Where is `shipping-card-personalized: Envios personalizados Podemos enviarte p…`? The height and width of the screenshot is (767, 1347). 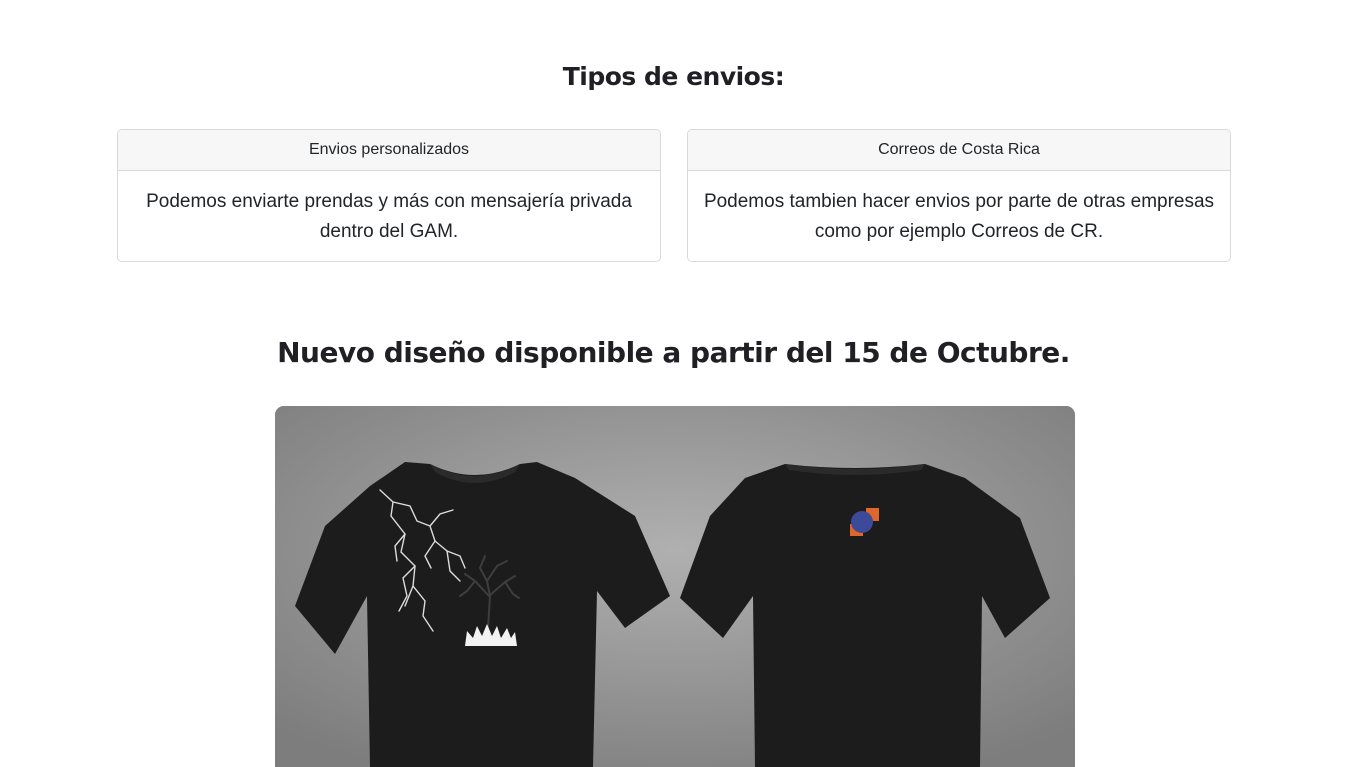
shipping-card-personalized: Envios personalizados Podemos enviarte p… is located at coordinates (389, 195).